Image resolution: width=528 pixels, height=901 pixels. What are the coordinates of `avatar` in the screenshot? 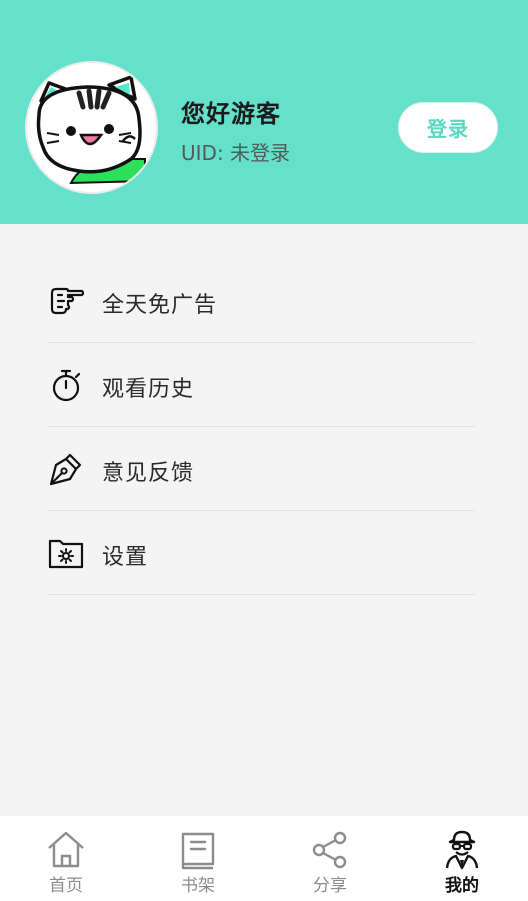 It's located at (91, 127).